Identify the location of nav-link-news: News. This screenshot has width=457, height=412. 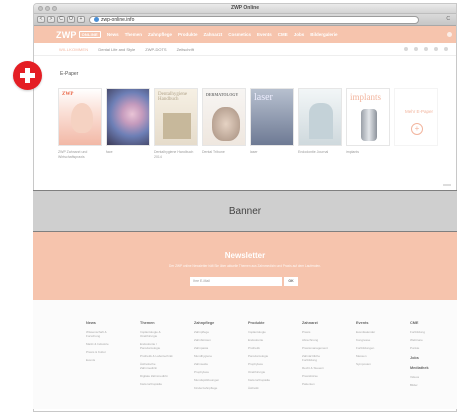
(113, 34).